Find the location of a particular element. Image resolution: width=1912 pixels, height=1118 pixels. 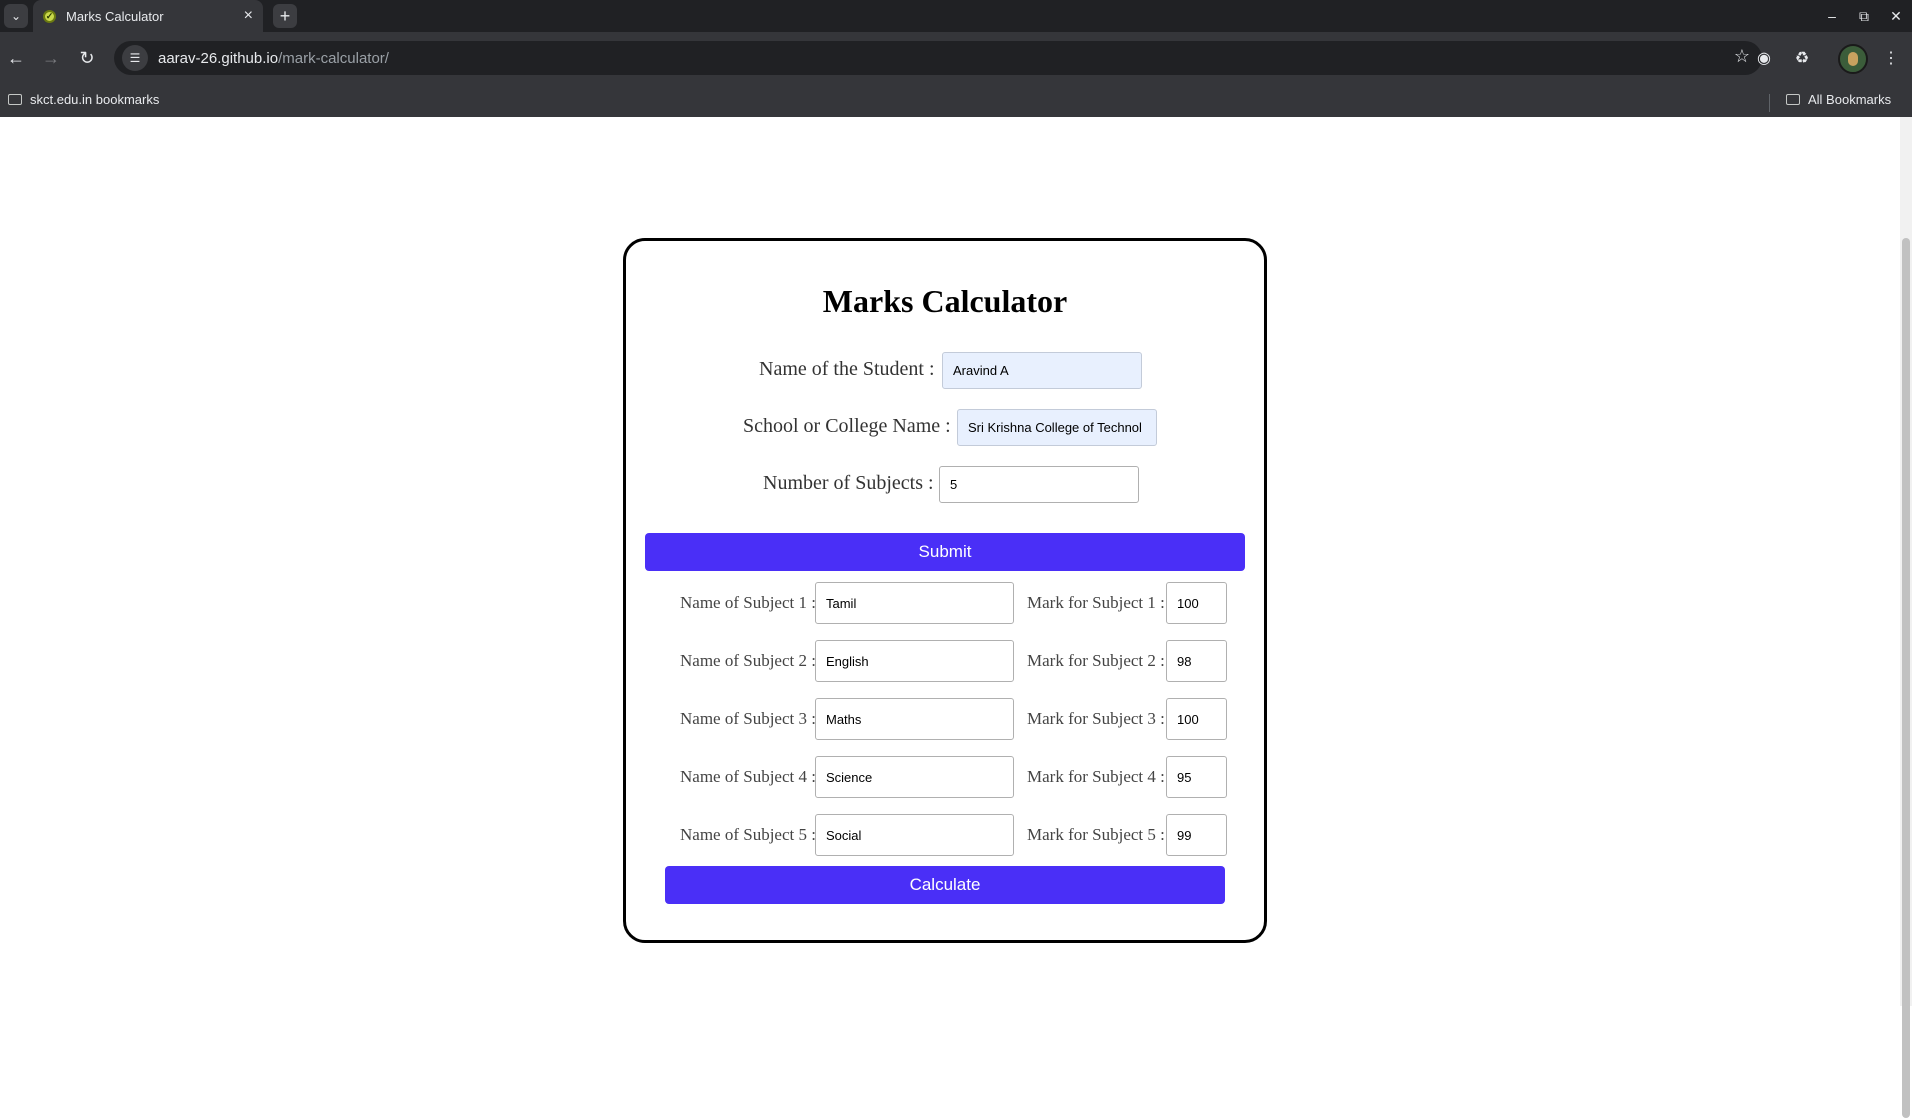

new-tab-button: + is located at coordinates (285, 16).